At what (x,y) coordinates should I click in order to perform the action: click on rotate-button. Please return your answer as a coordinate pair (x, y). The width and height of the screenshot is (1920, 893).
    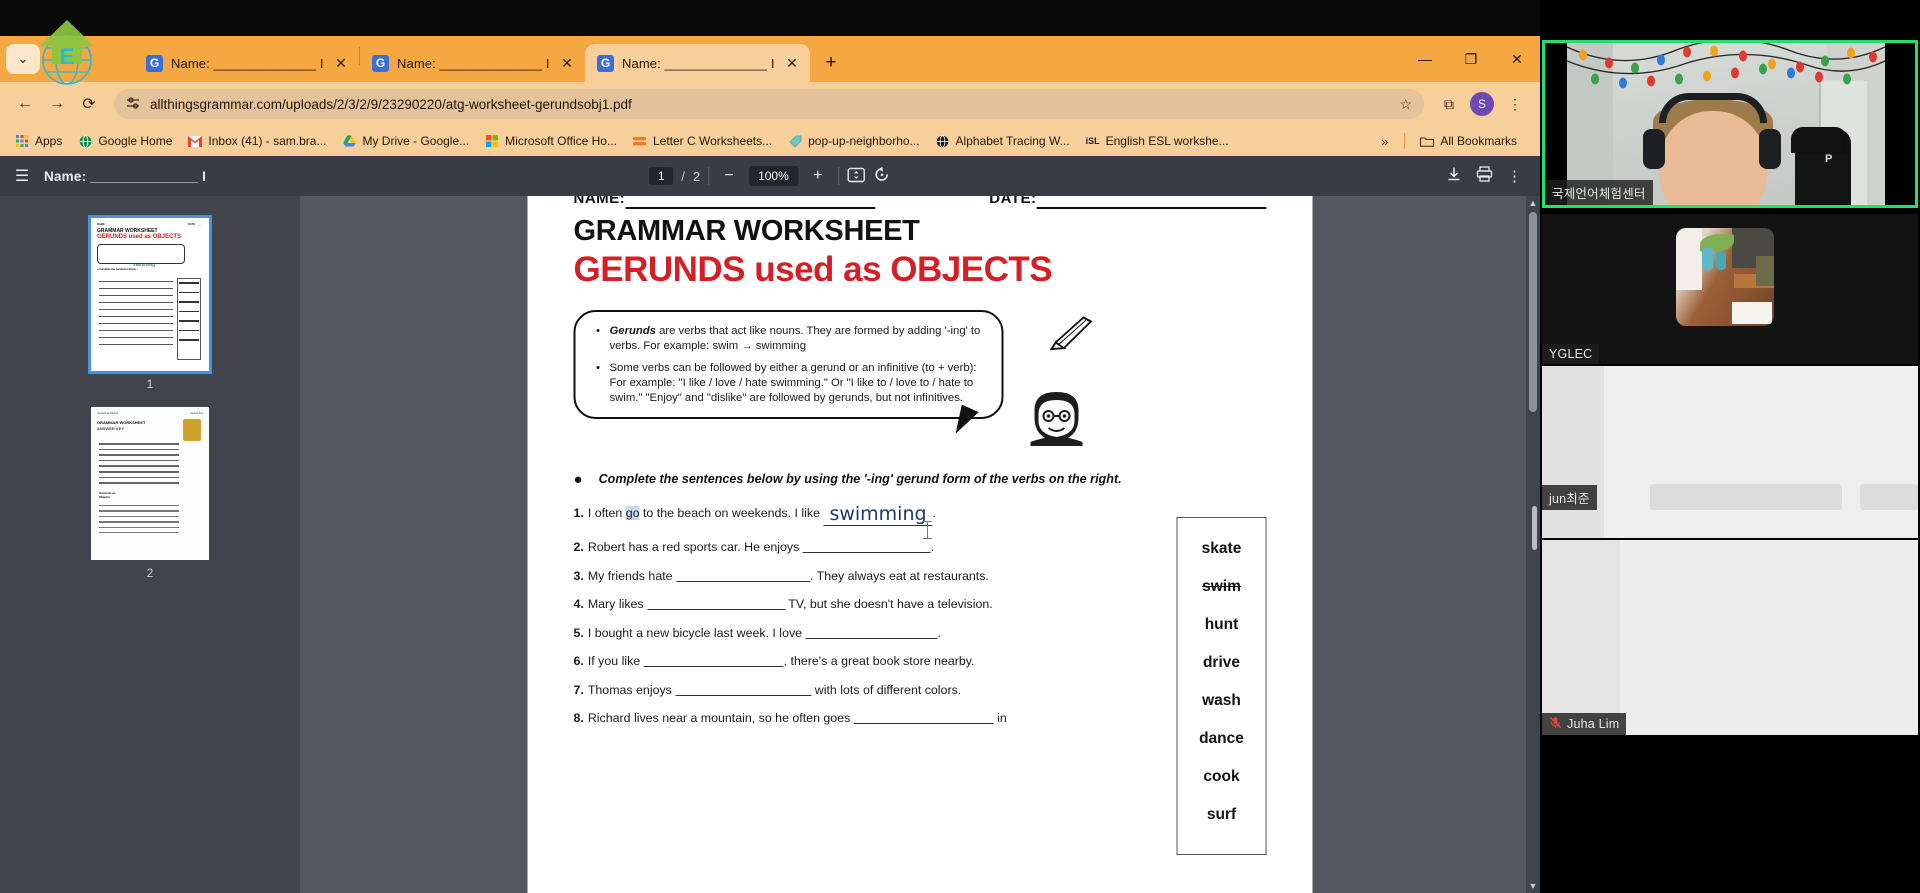
    Looking at the image, I should click on (882, 176).